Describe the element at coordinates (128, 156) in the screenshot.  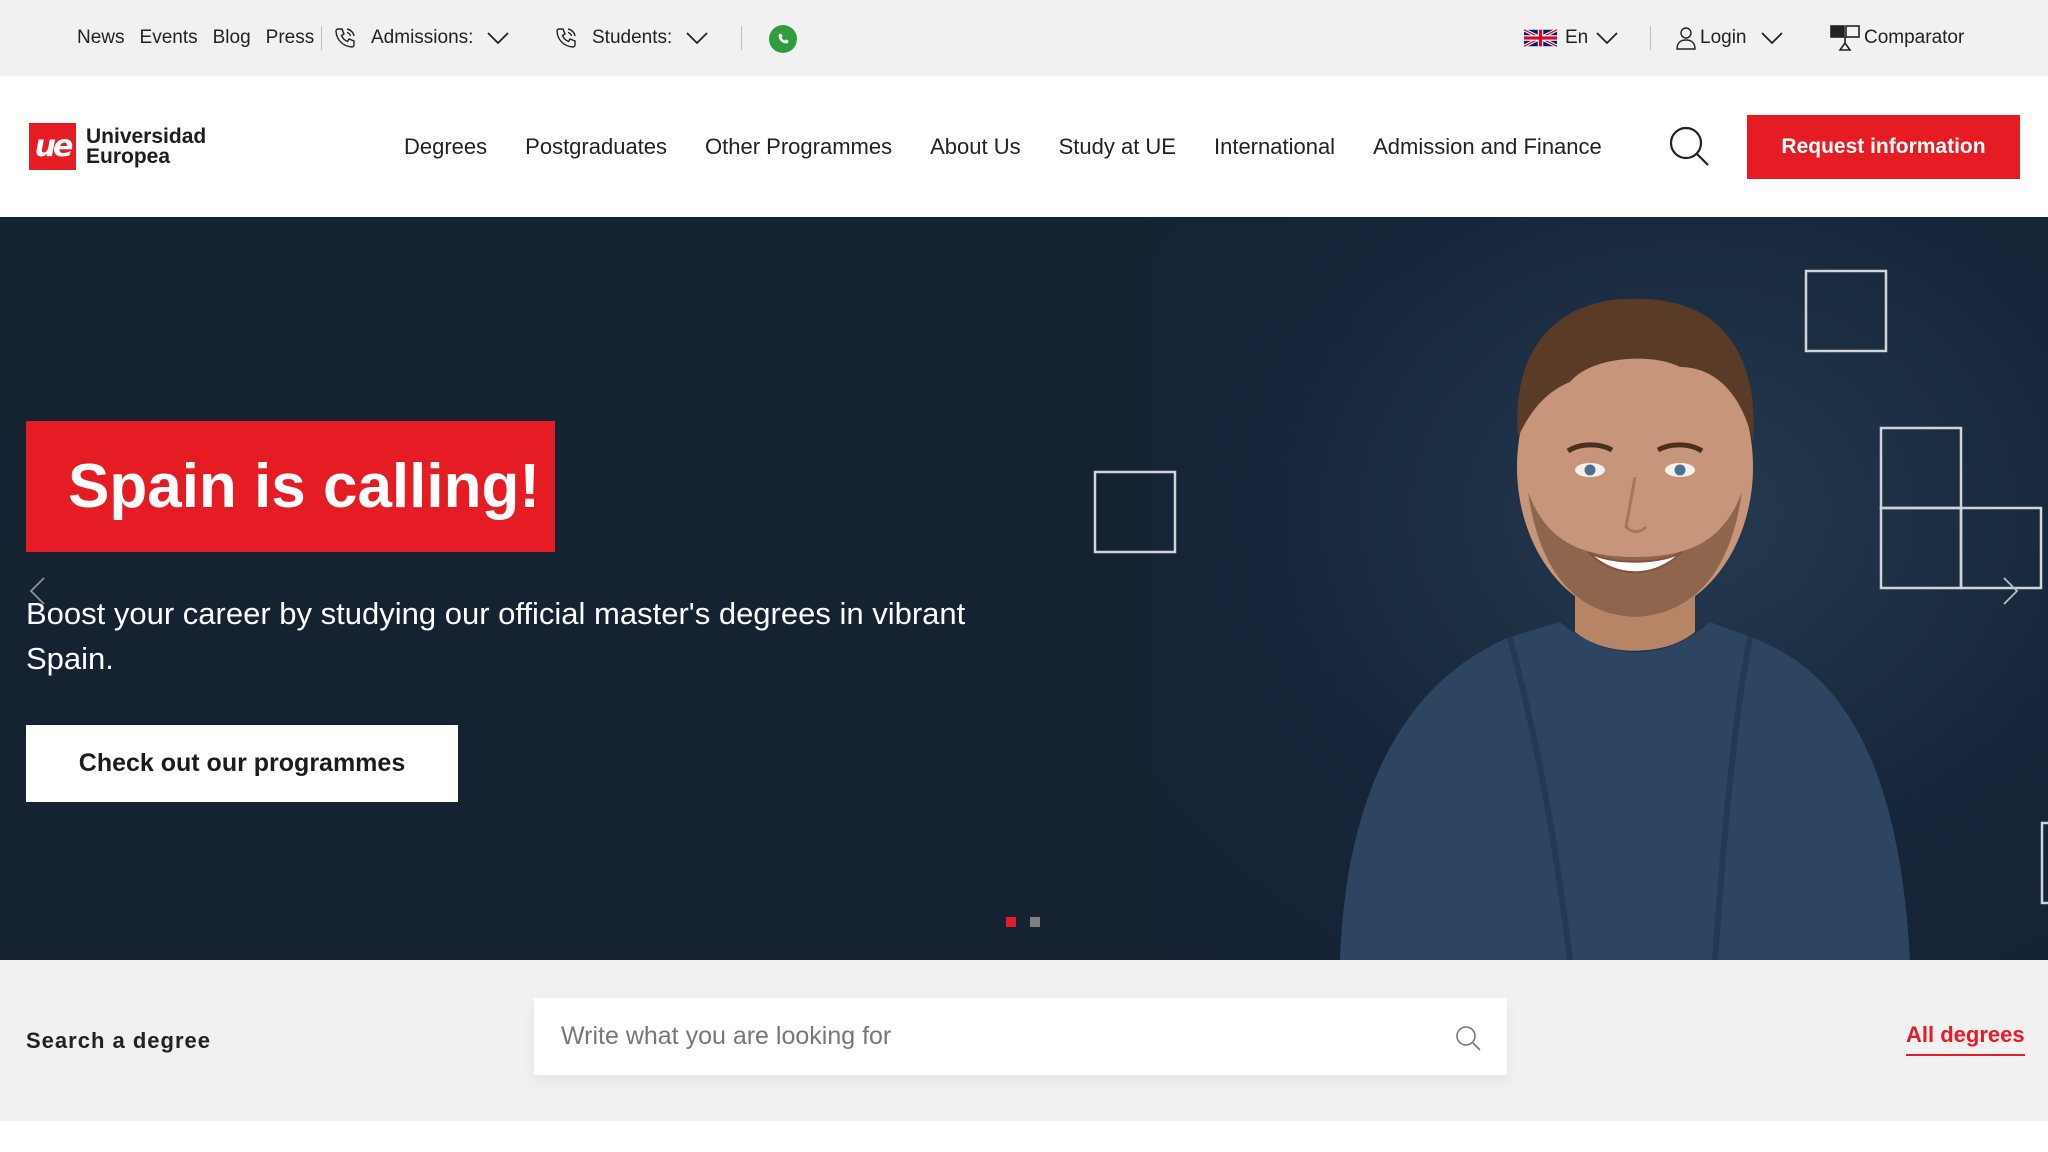
I see `logo-line-2: Europea` at that location.